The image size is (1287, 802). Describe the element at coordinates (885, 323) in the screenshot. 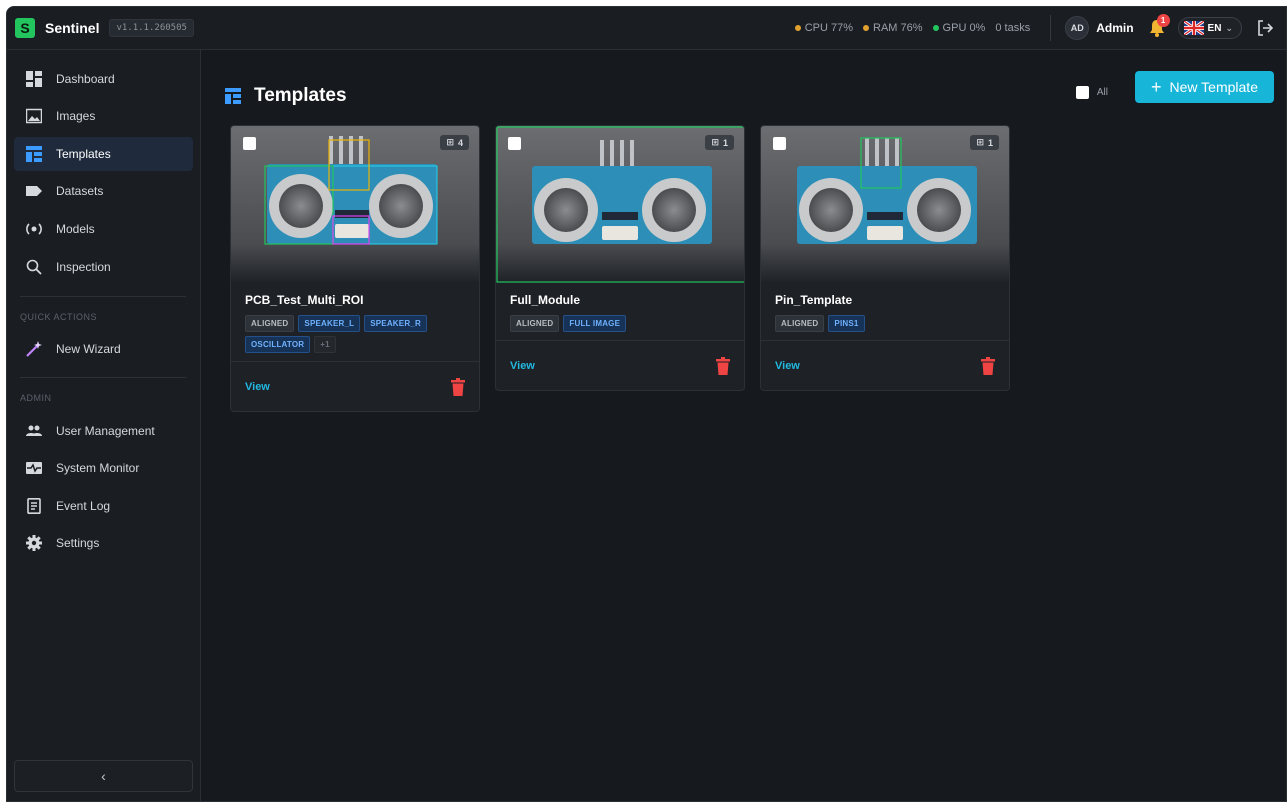

I see `tag-list: ALIGNED PINS1` at that location.